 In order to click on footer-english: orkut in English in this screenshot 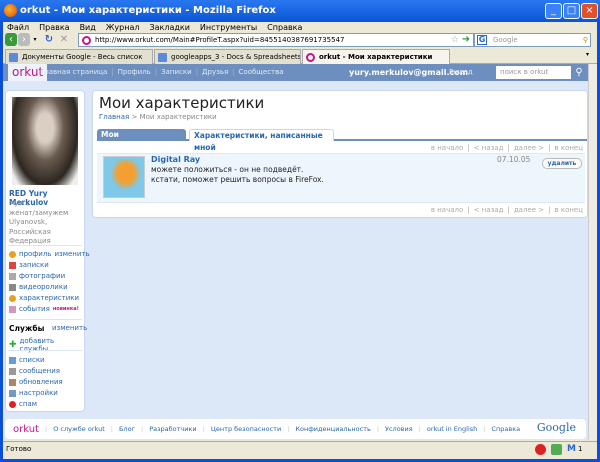, I will do `click(452, 429)`.